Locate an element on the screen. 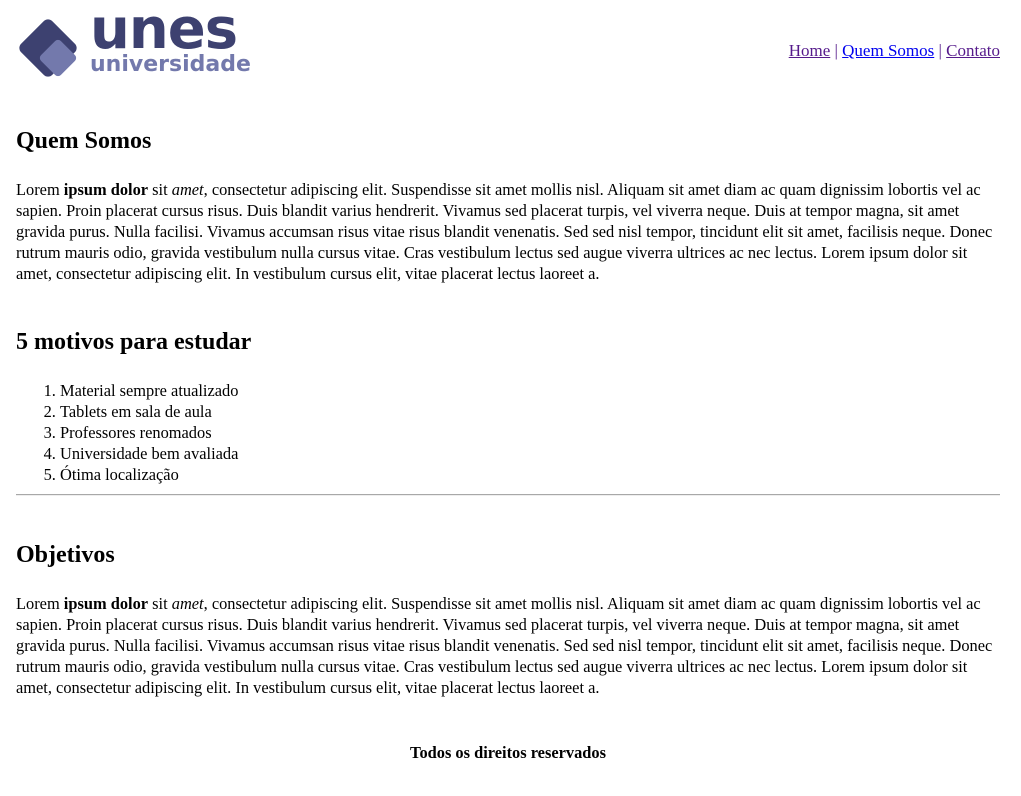  list-item: Ótima localização is located at coordinates (149, 474).